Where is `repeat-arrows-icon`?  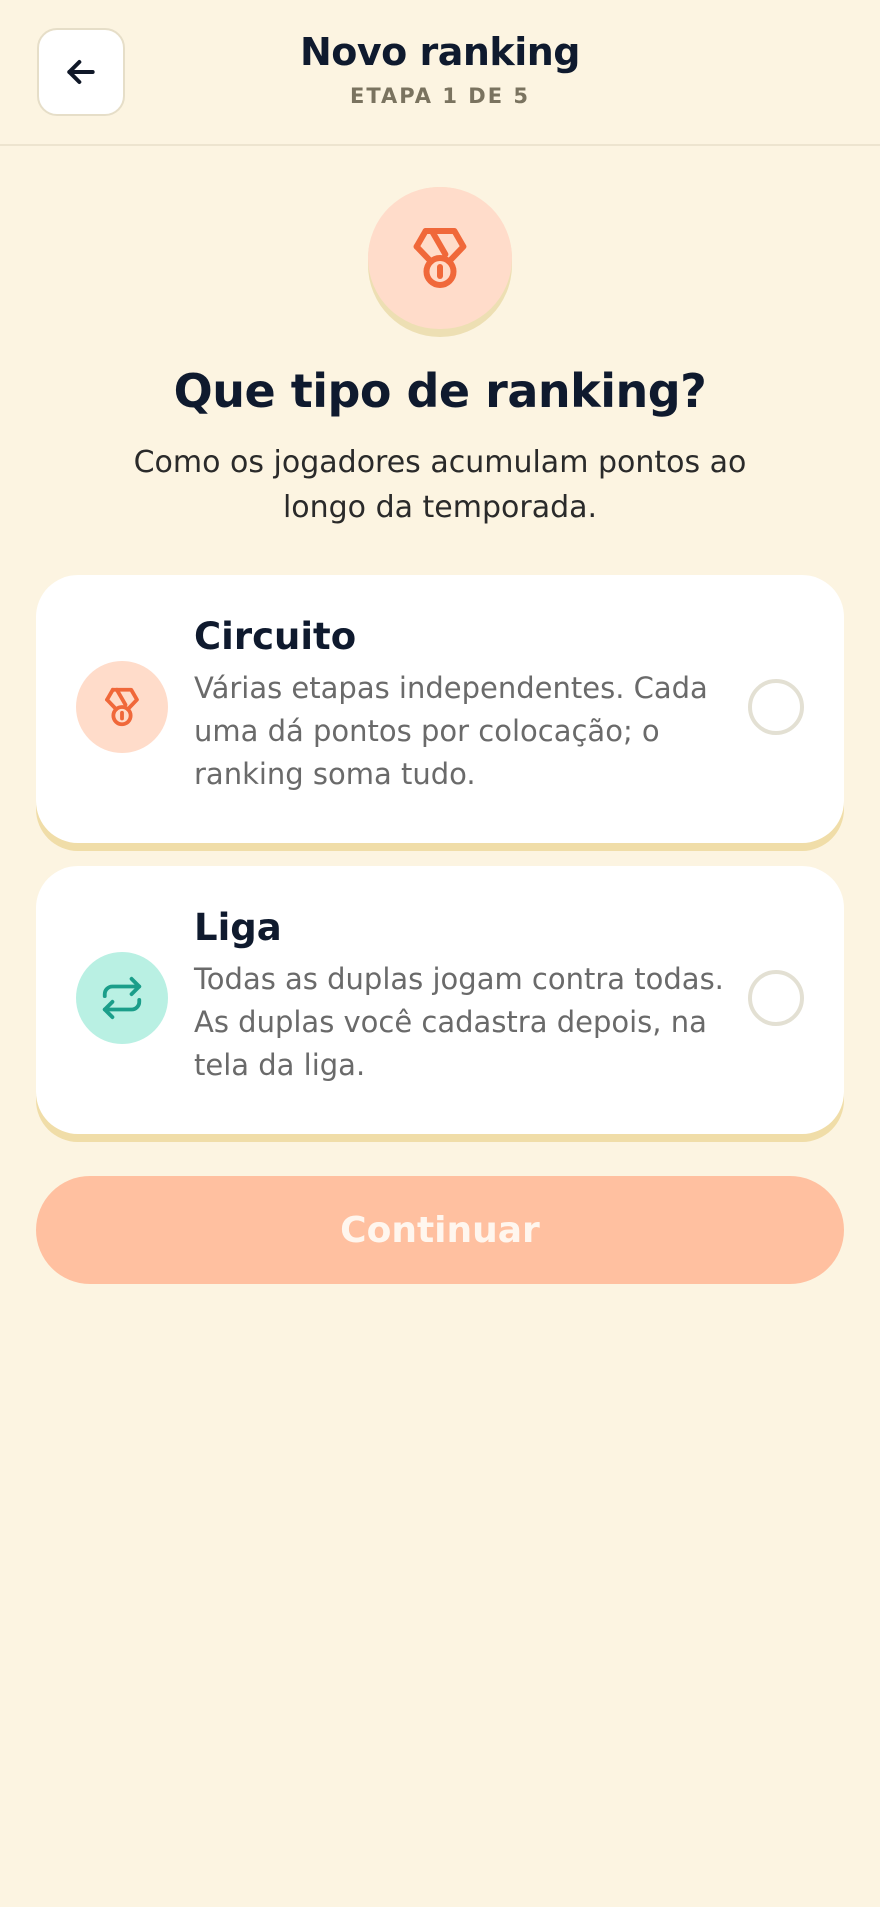
repeat-arrows-icon is located at coordinates (122, 998).